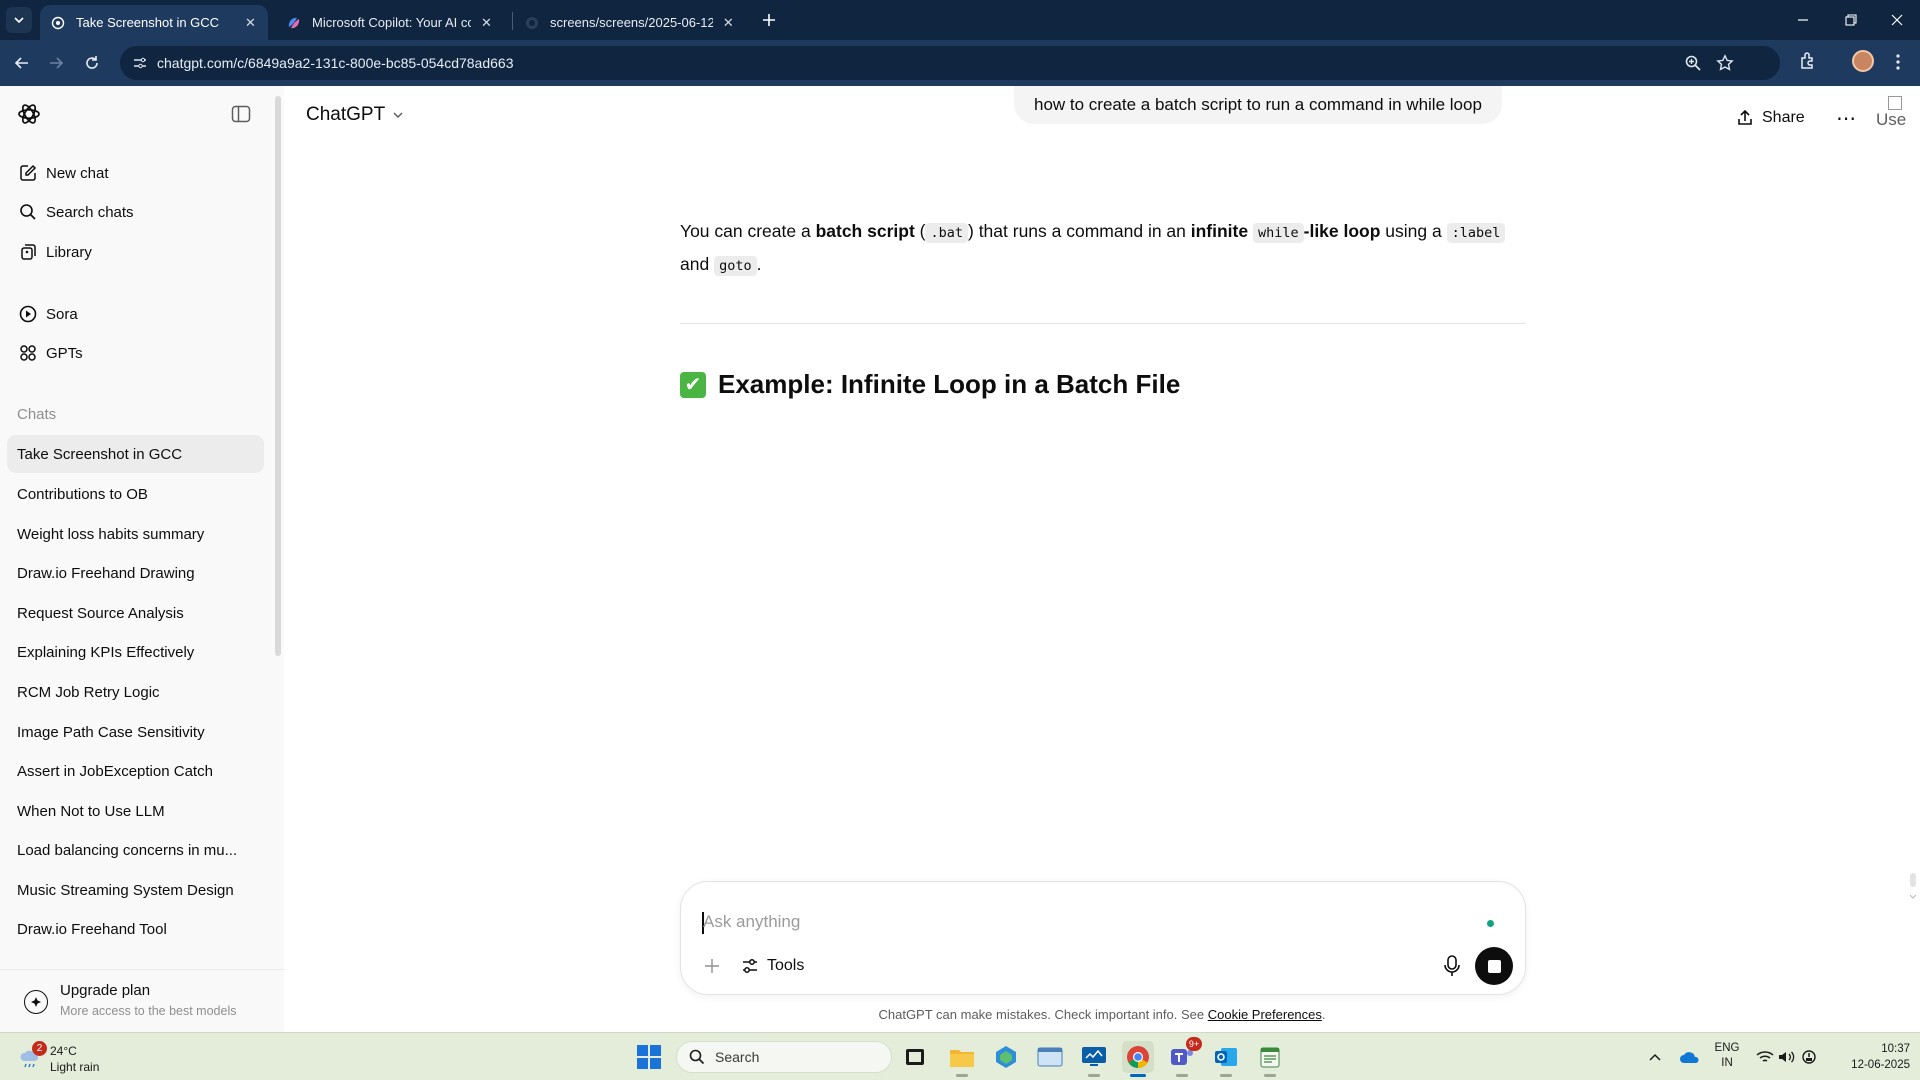  What do you see at coordinates (712, 966) in the screenshot?
I see `add-attachment-button` at bounding box center [712, 966].